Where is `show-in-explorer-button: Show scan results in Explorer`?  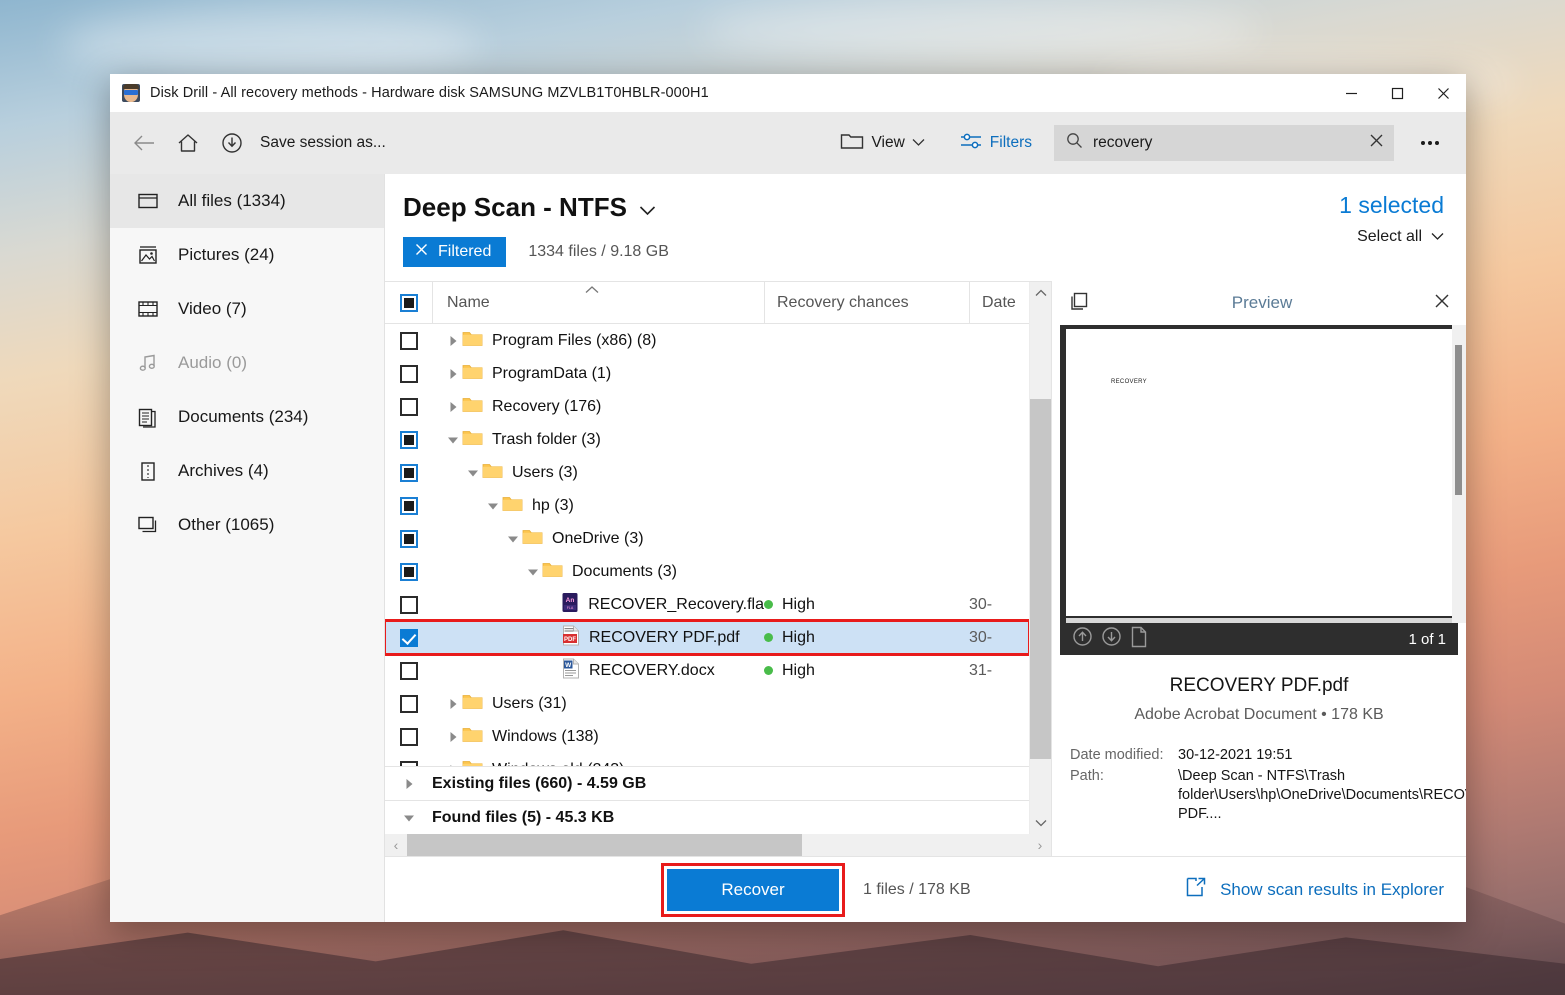 show-in-explorer-button: Show scan results in Explorer is located at coordinates (1314, 889).